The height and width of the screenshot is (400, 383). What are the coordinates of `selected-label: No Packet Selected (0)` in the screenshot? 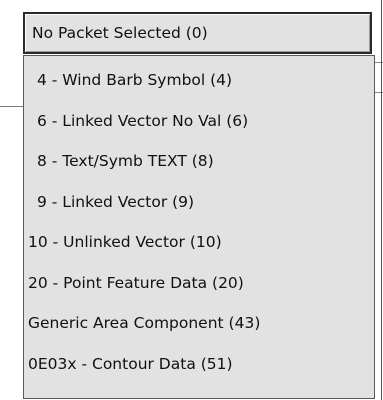 It's located at (120, 33).